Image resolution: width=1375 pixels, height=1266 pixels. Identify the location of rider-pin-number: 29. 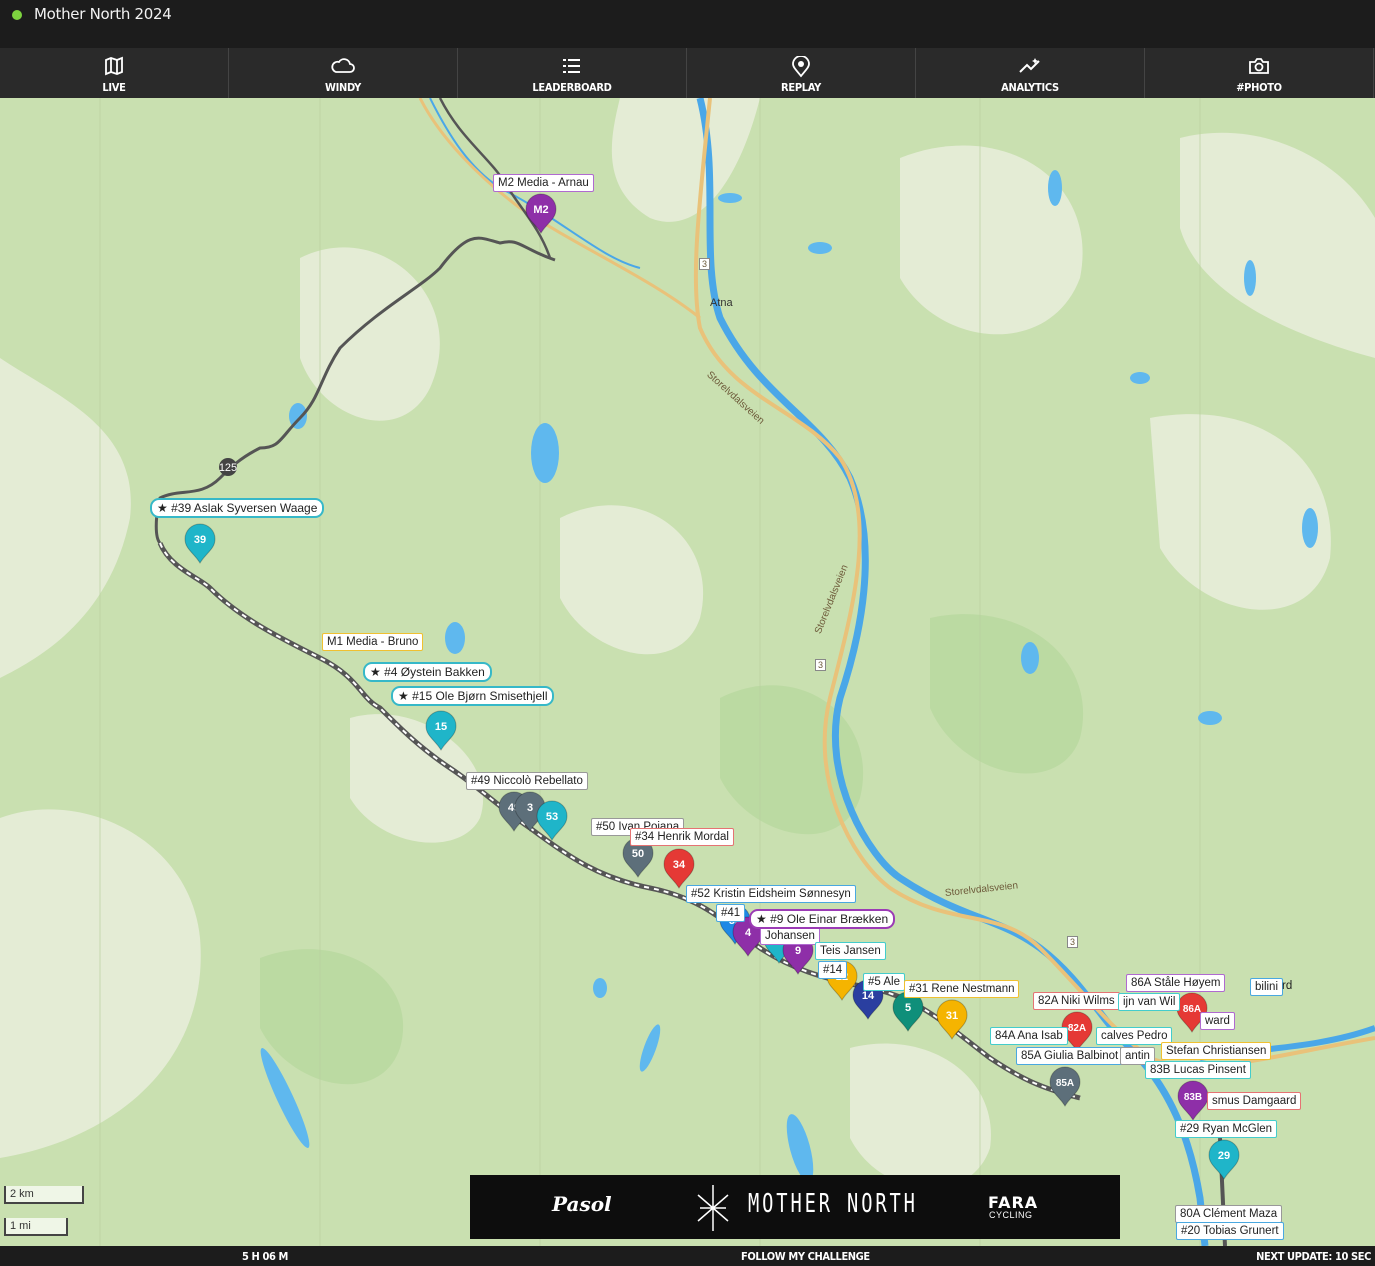
(1224, 1156).